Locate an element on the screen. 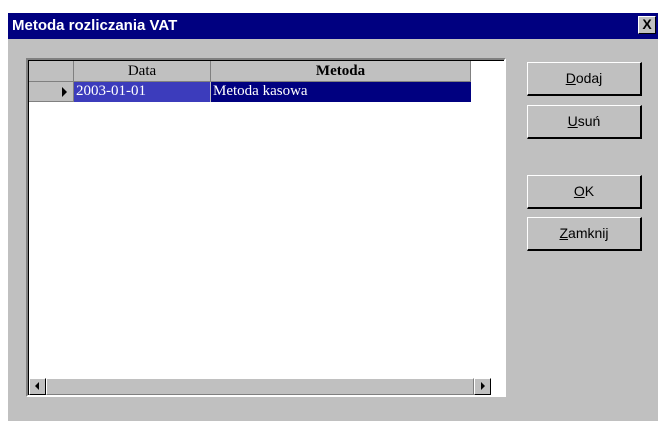 The image size is (658, 421). row-indicator-header is located at coordinates (51, 71).